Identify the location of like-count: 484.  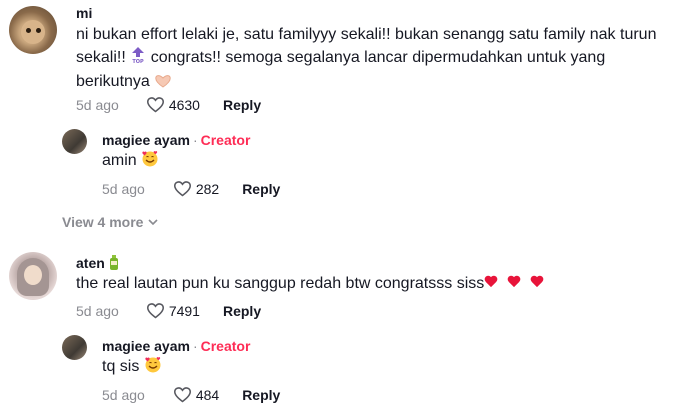
(207, 394).